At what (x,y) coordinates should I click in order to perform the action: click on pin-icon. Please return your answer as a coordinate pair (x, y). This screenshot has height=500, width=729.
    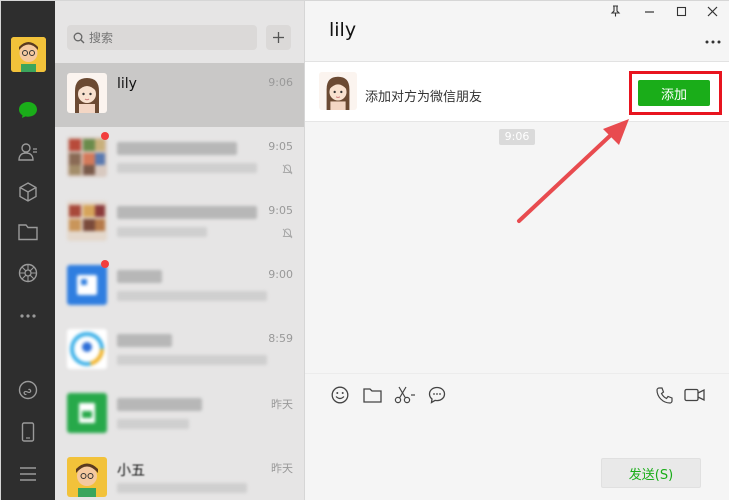
    Looking at the image, I should click on (615, 13).